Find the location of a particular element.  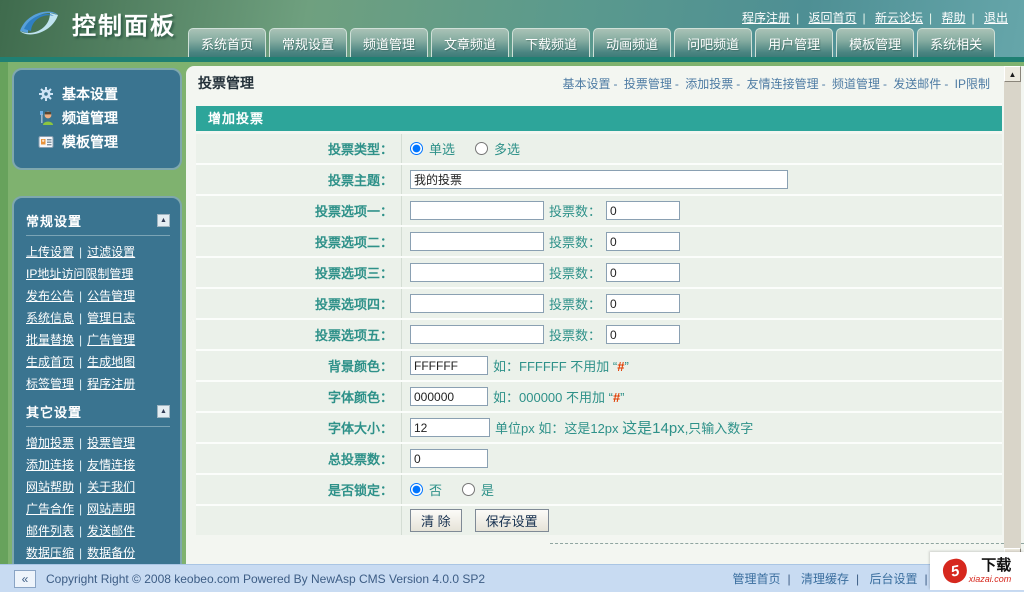

dashed-divider is located at coordinates (787, 543).